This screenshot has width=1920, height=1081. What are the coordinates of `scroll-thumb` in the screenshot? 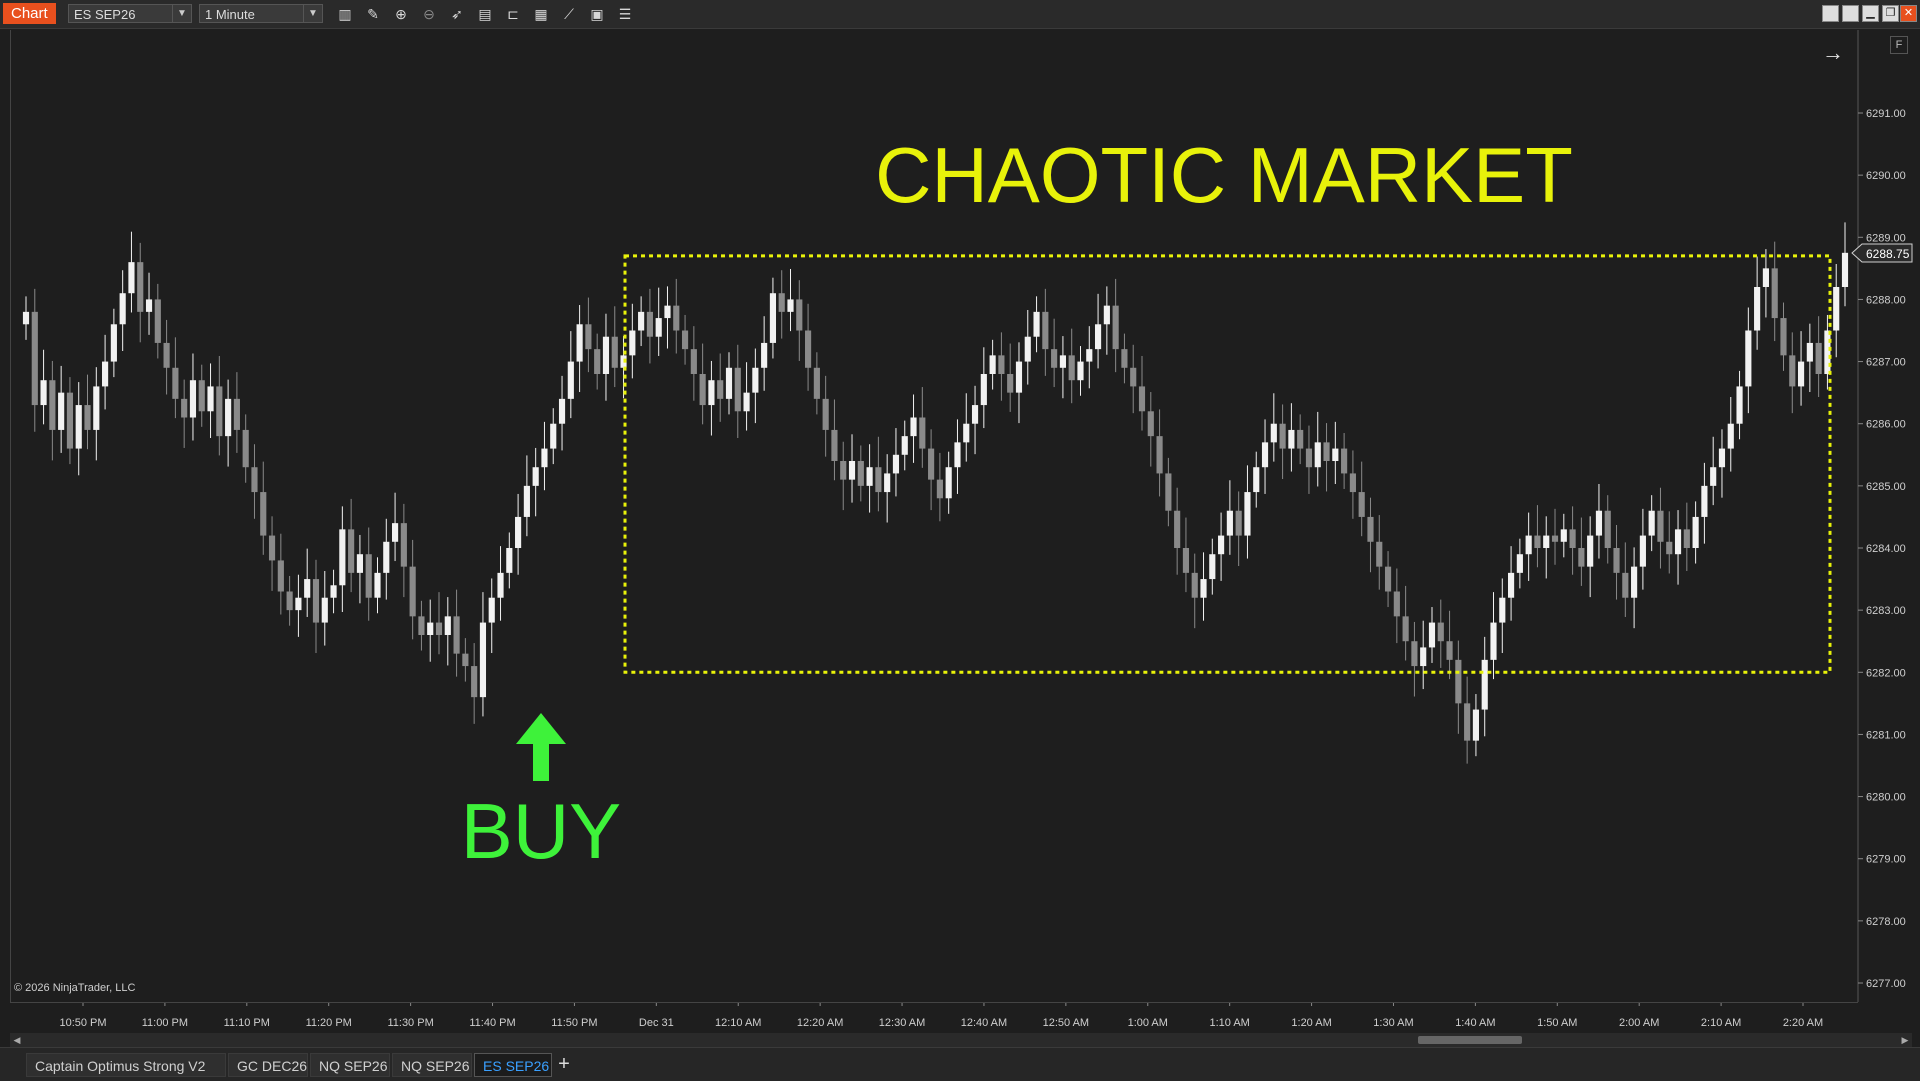 It's located at (1470, 1040).